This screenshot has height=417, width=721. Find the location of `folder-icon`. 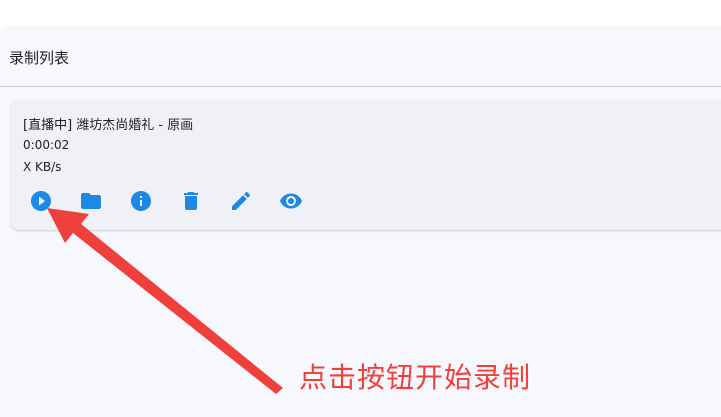

folder-icon is located at coordinates (91, 201).